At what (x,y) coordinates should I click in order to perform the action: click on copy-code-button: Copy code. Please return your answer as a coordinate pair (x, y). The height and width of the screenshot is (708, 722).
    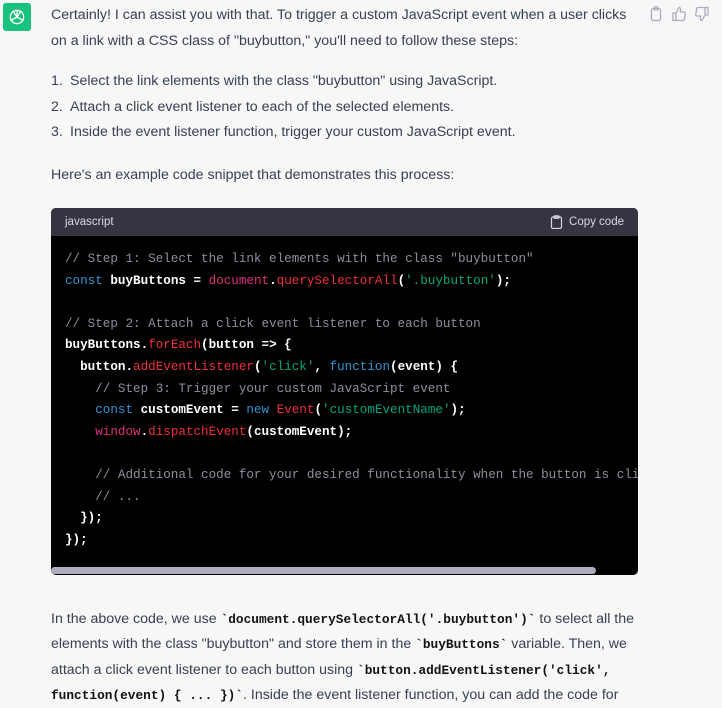
    Looking at the image, I should click on (587, 222).